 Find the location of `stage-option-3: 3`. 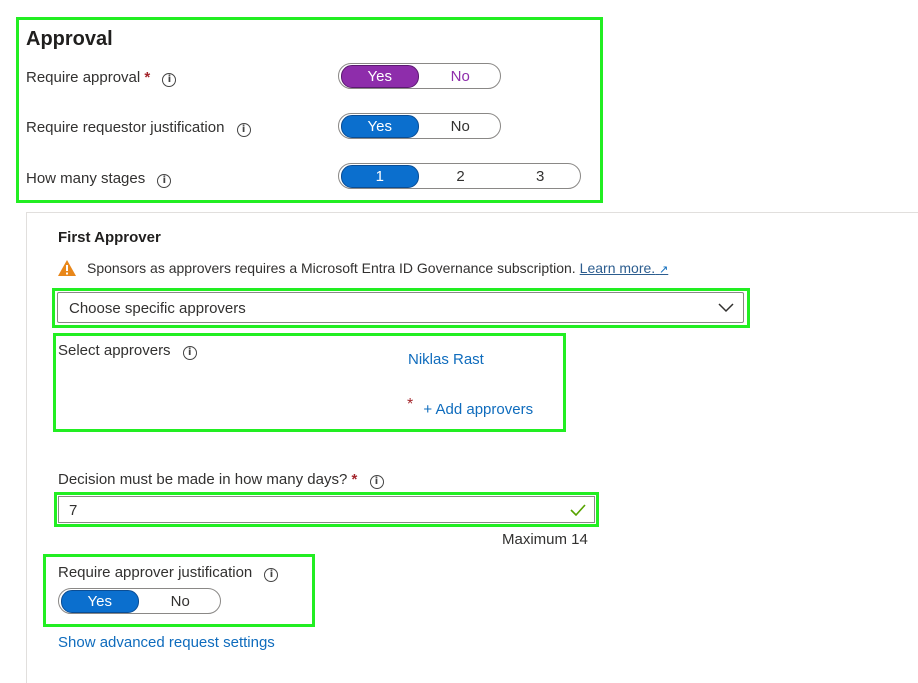

stage-option-3: 3 is located at coordinates (540, 176).